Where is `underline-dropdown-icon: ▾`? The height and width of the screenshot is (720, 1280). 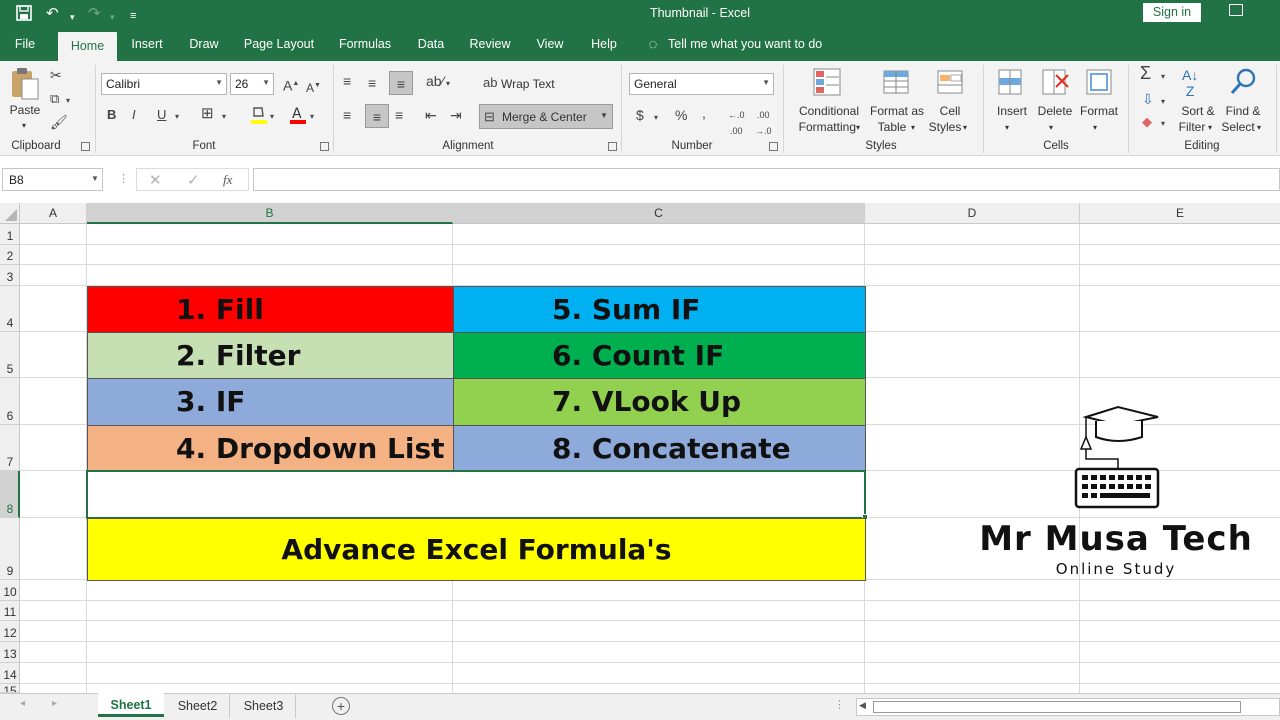 underline-dropdown-icon: ▾ is located at coordinates (177, 117).